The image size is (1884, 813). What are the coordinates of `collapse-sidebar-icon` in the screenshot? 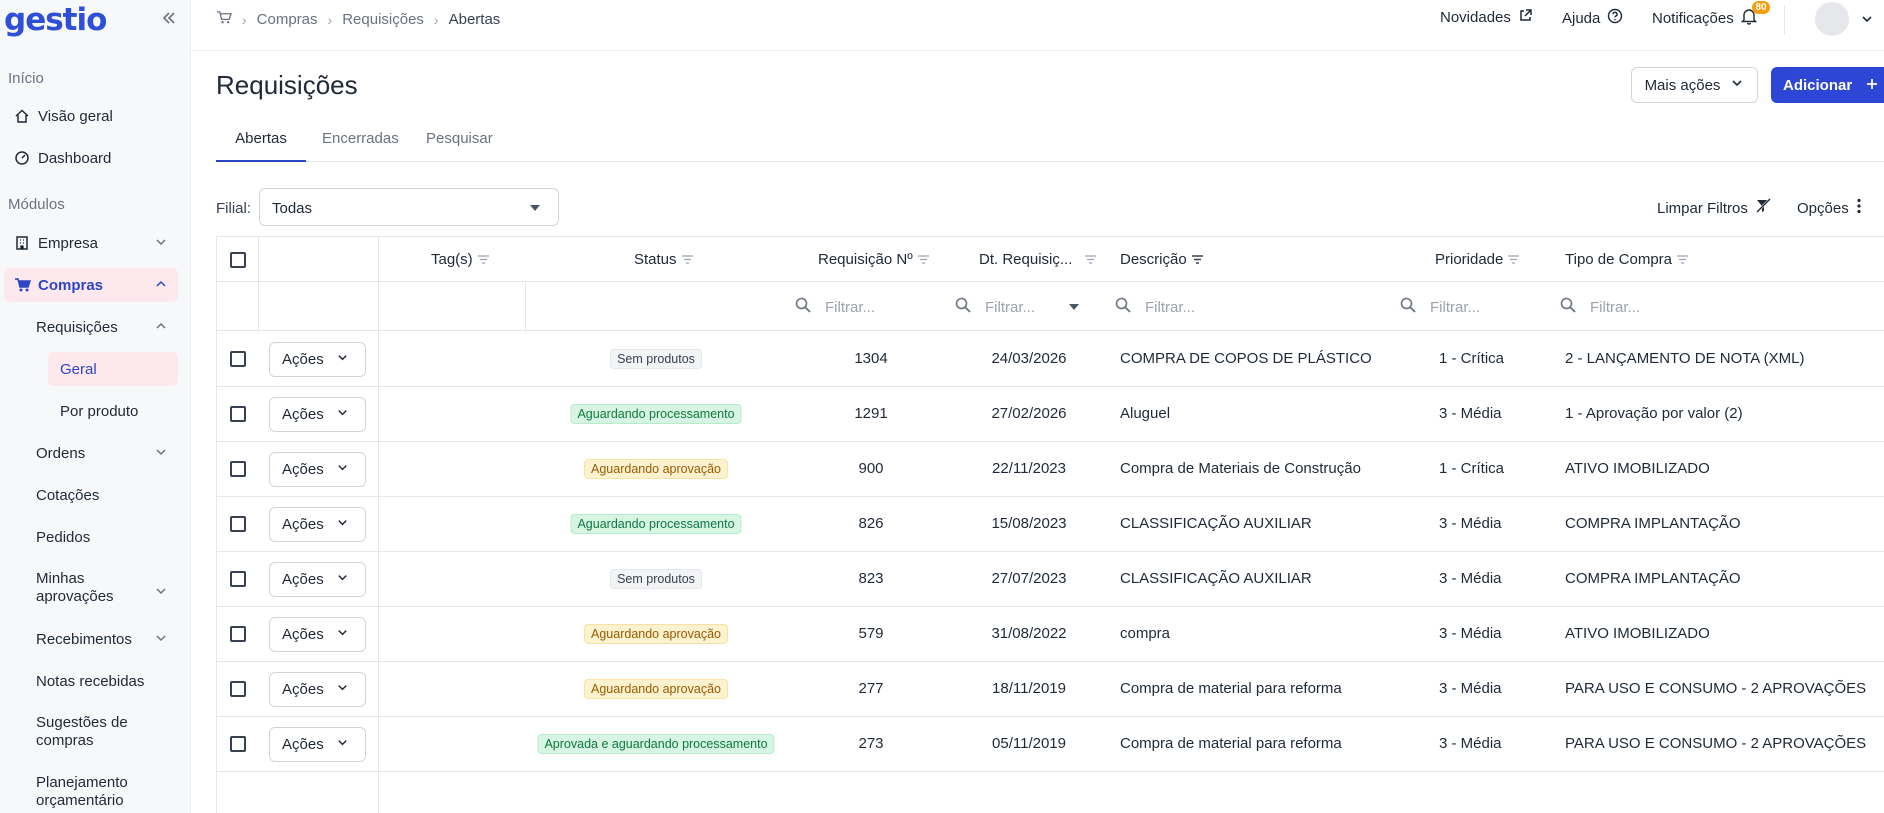 It's located at (170, 20).